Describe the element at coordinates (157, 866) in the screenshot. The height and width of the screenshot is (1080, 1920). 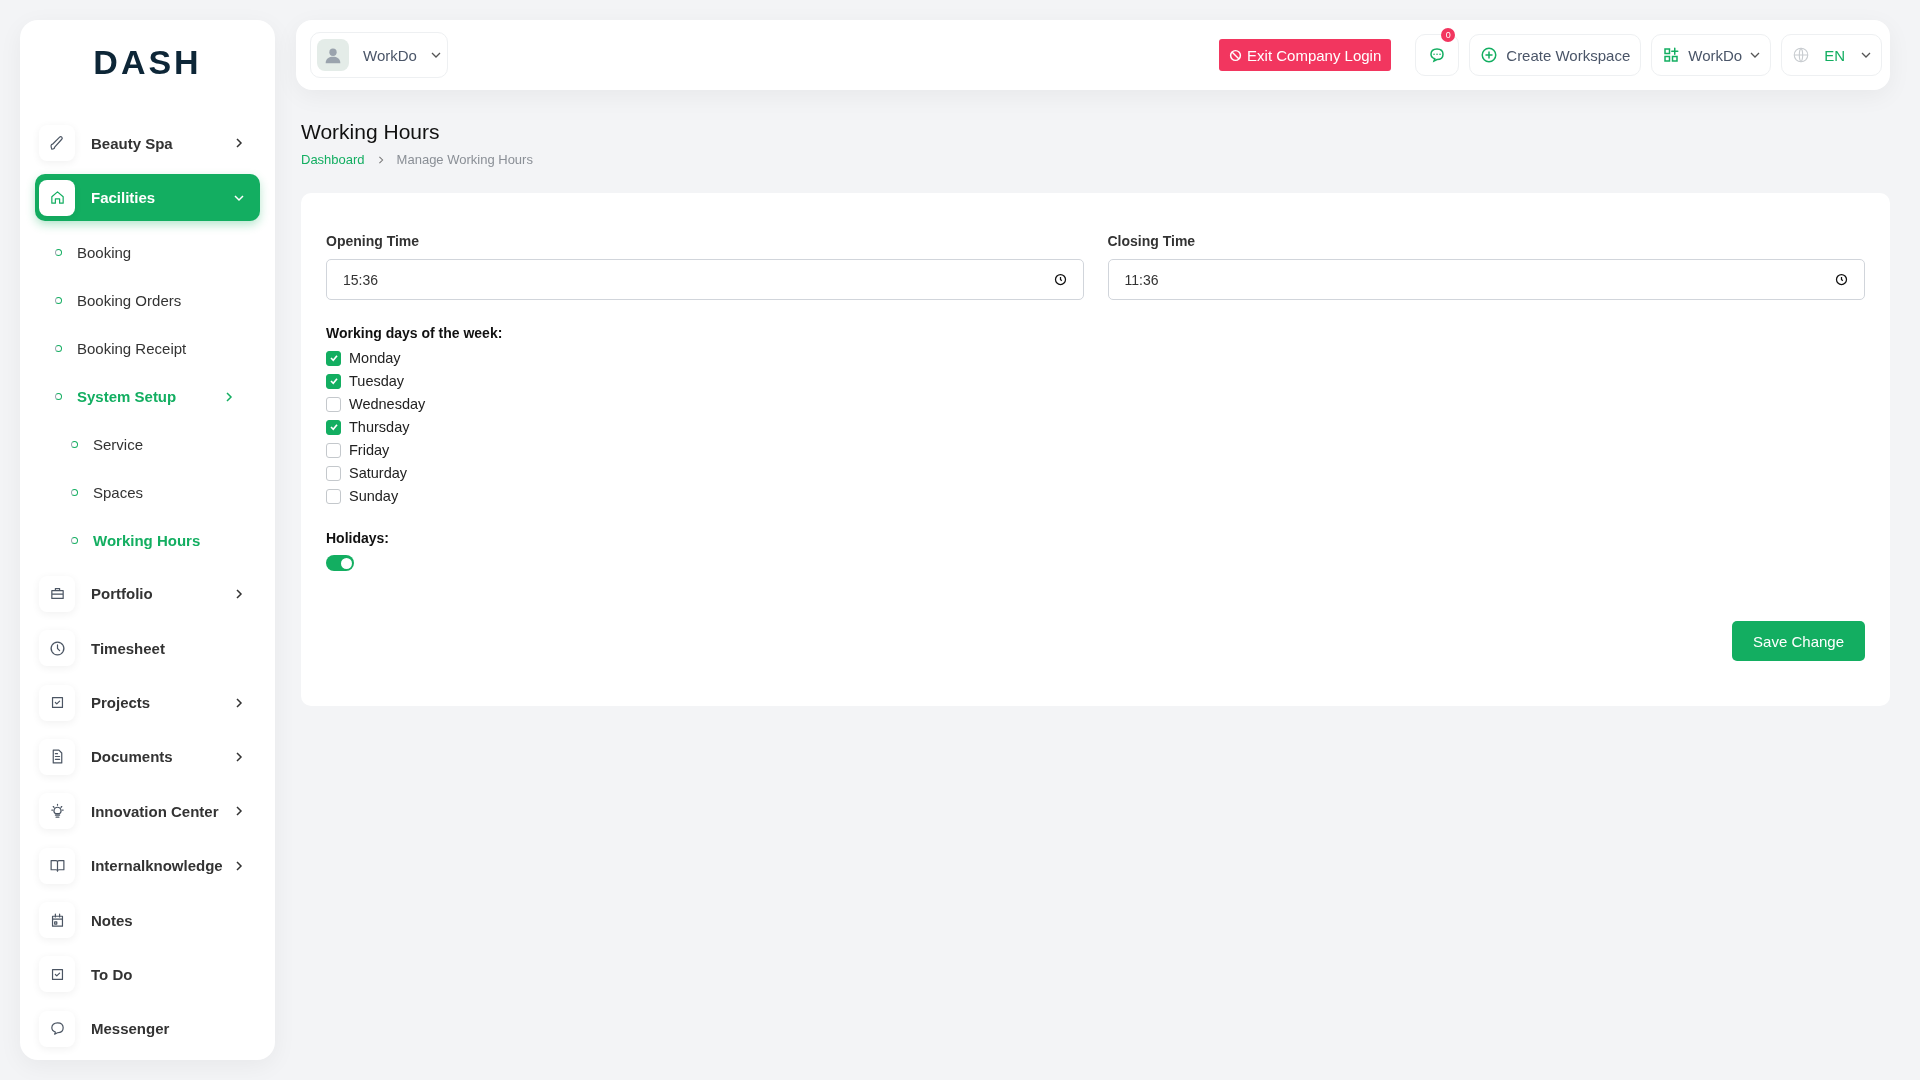
I see `sidebar-item-label: Internalknowledge` at that location.